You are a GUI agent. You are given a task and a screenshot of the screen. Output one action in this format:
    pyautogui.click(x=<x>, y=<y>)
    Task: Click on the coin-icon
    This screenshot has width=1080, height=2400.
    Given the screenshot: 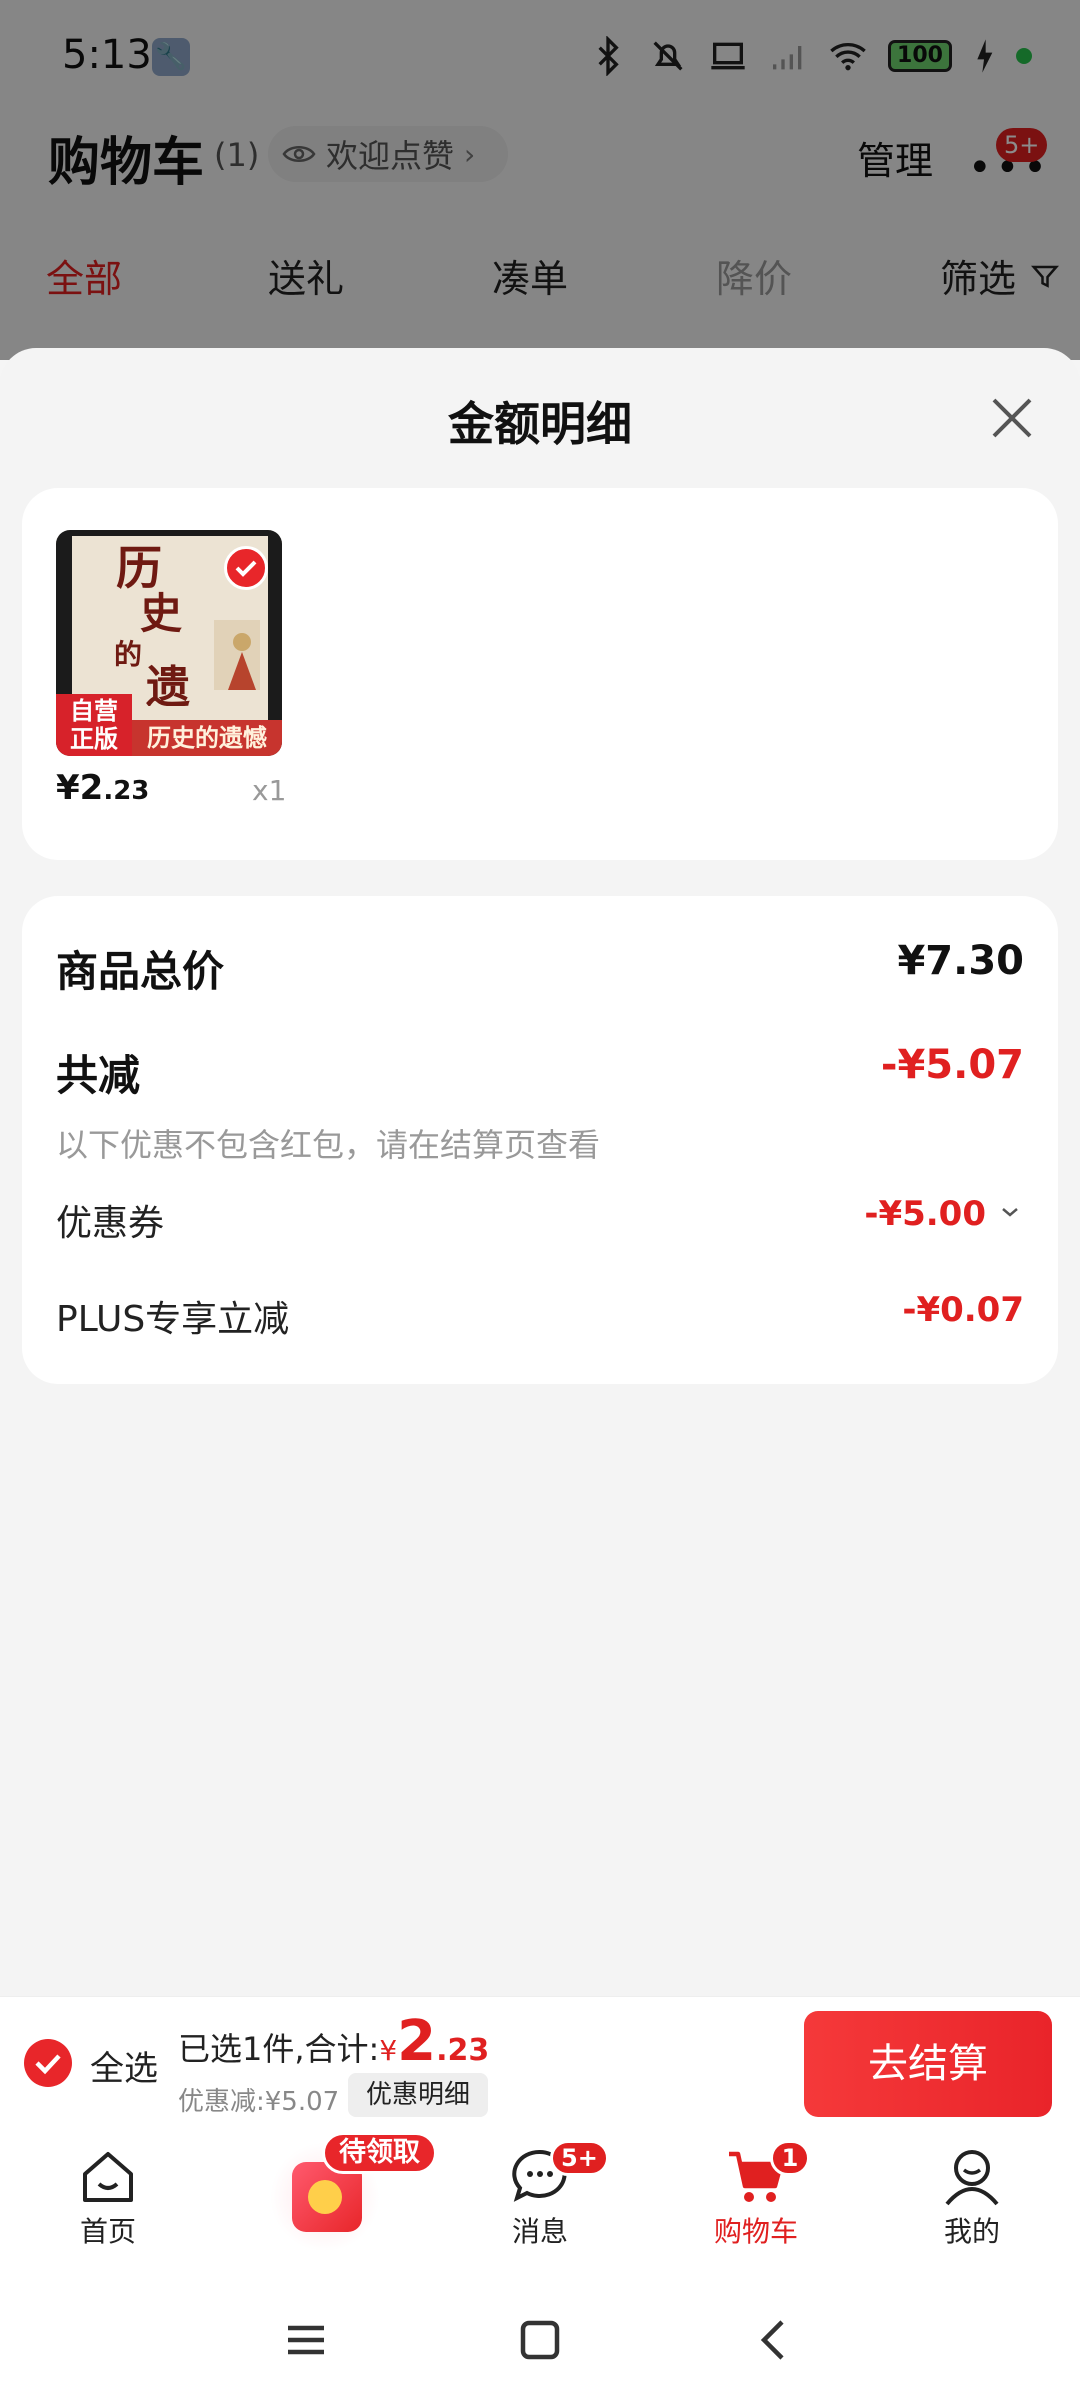 What is the action you would take?
    pyautogui.click(x=325, y=2197)
    